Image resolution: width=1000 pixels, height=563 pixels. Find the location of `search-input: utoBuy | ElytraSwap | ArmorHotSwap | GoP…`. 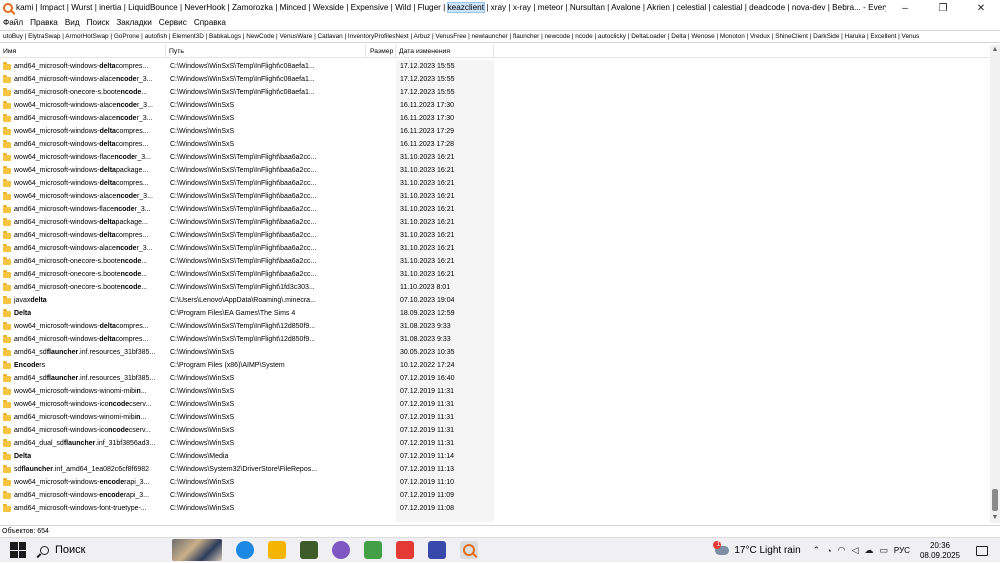

search-input: utoBuy | ElytraSwap | ArmorHotSwap | GoP… is located at coordinates (500, 36).